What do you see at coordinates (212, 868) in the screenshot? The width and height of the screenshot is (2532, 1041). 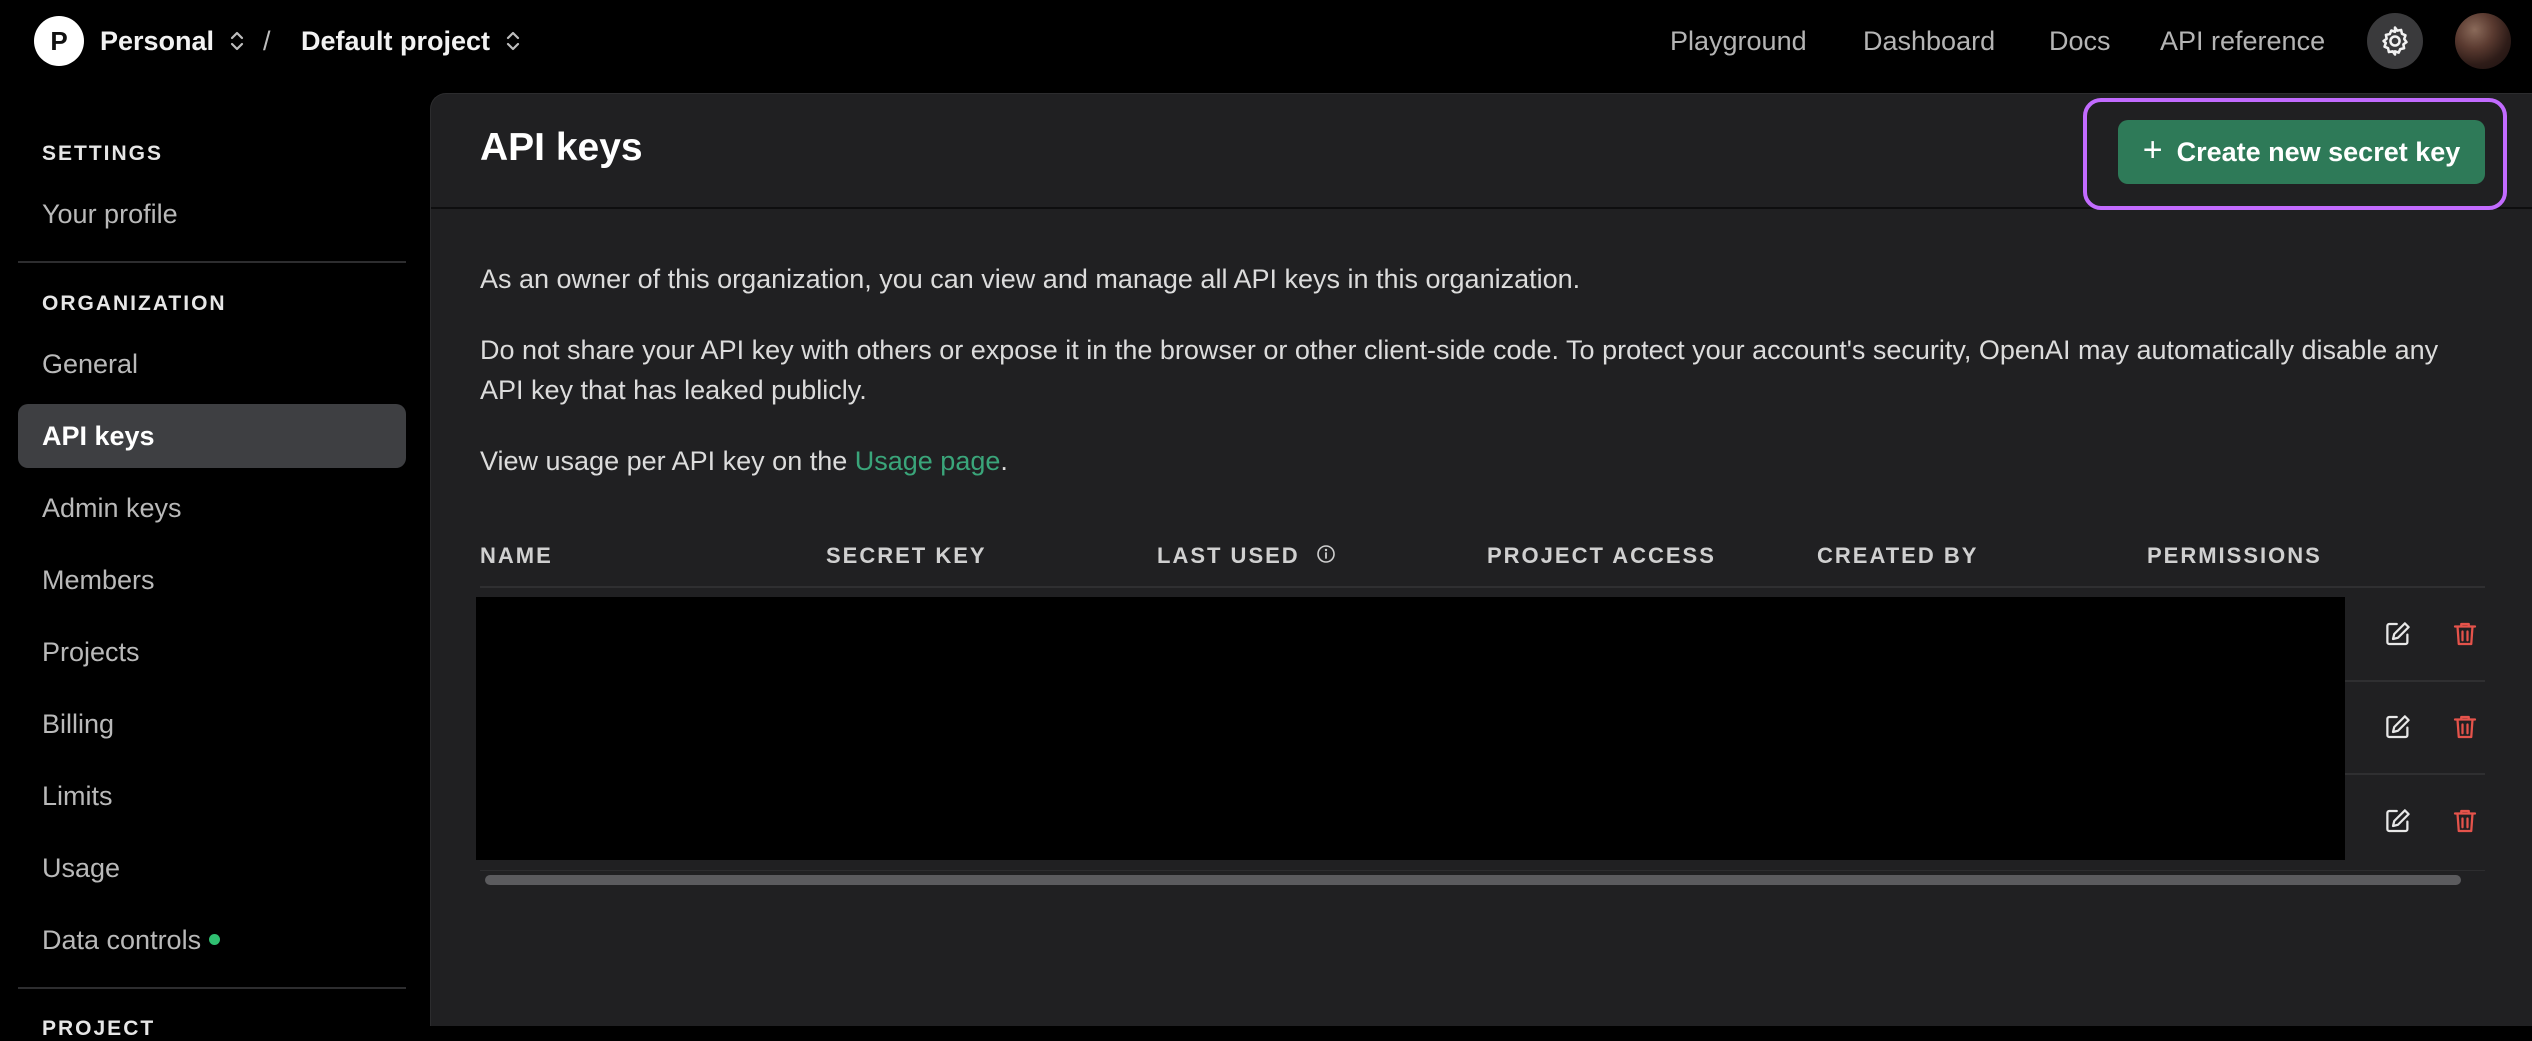 I see `sidebar-item-usage: Usage` at bounding box center [212, 868].